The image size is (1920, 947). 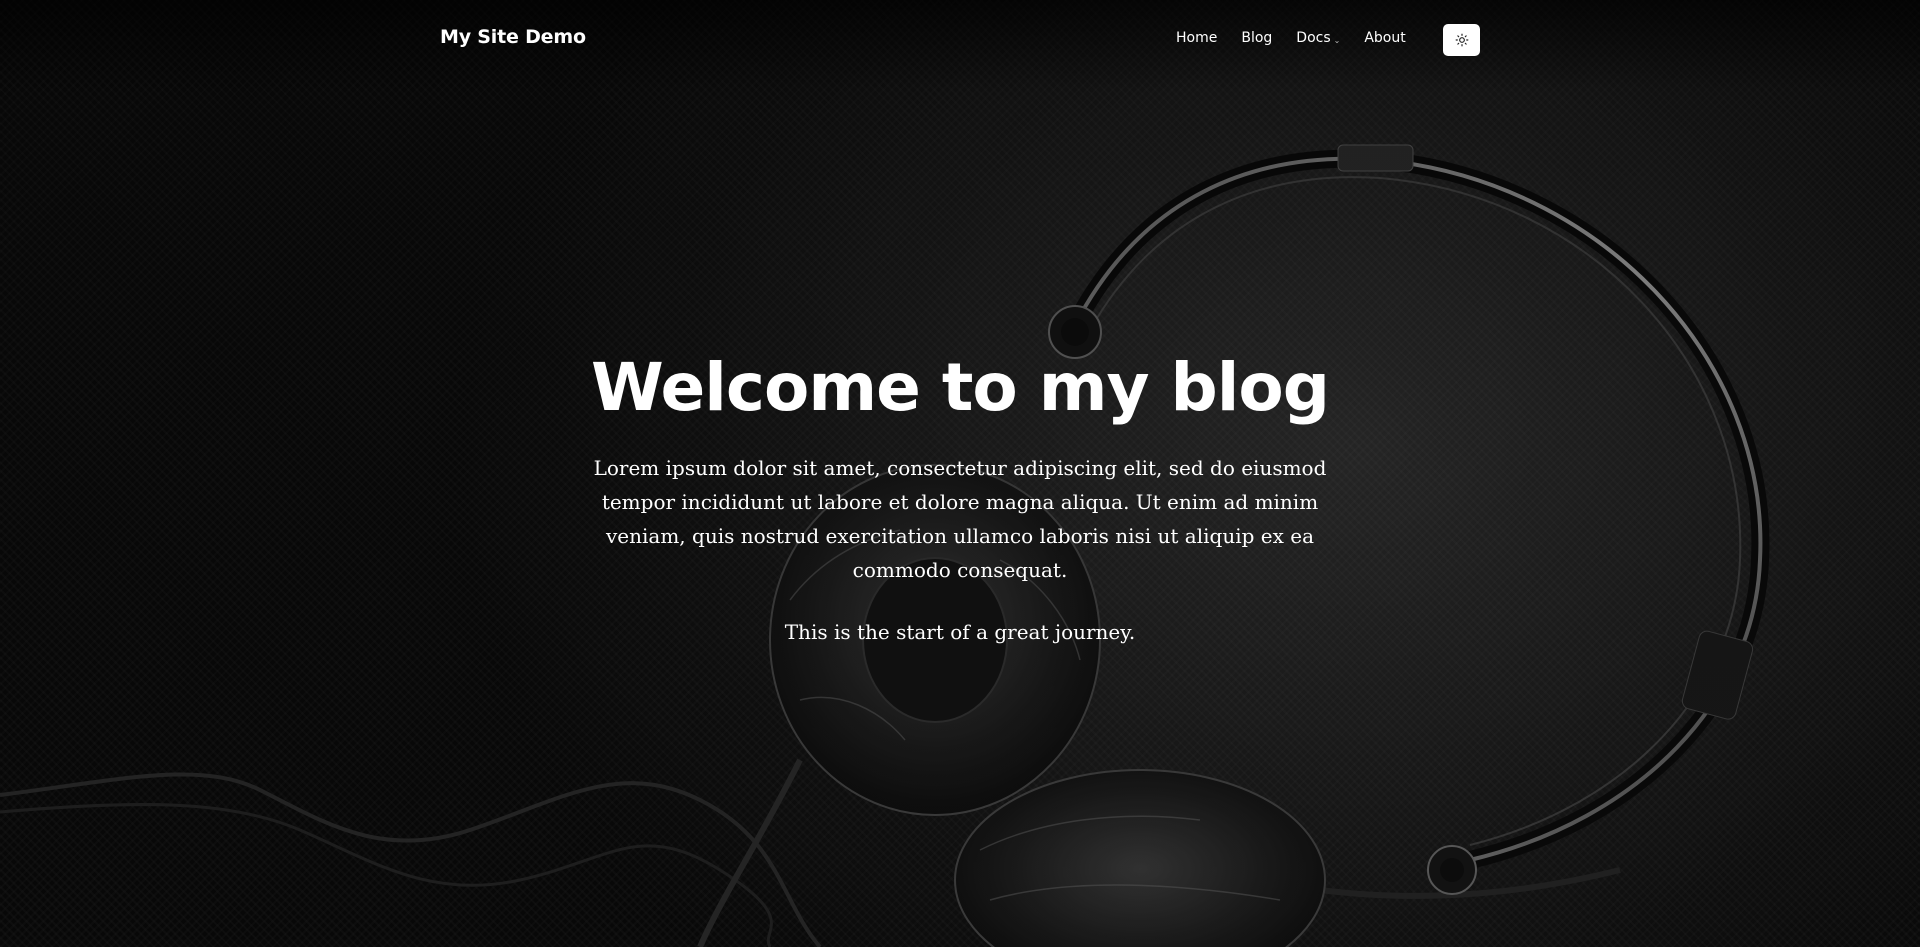 I want to click on nav-docs-dropdown: Docs ⌄, so click(x=1318, y=38).